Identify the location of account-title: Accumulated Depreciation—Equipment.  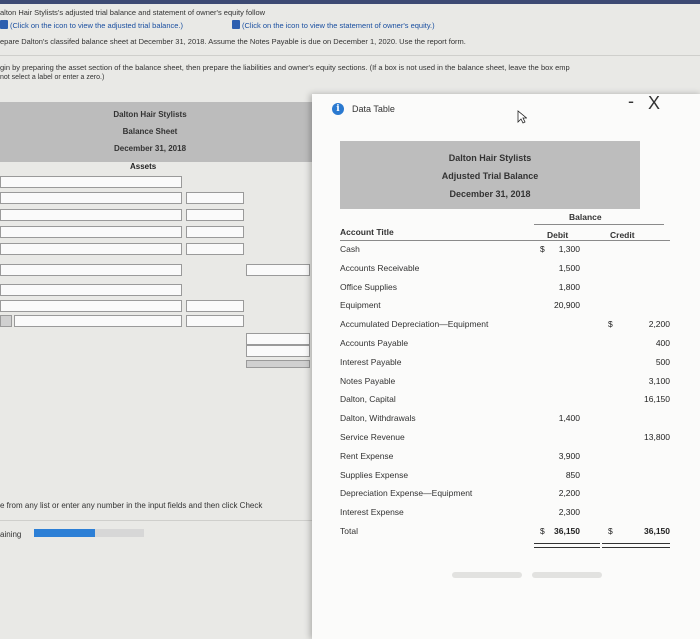
(414, 324).